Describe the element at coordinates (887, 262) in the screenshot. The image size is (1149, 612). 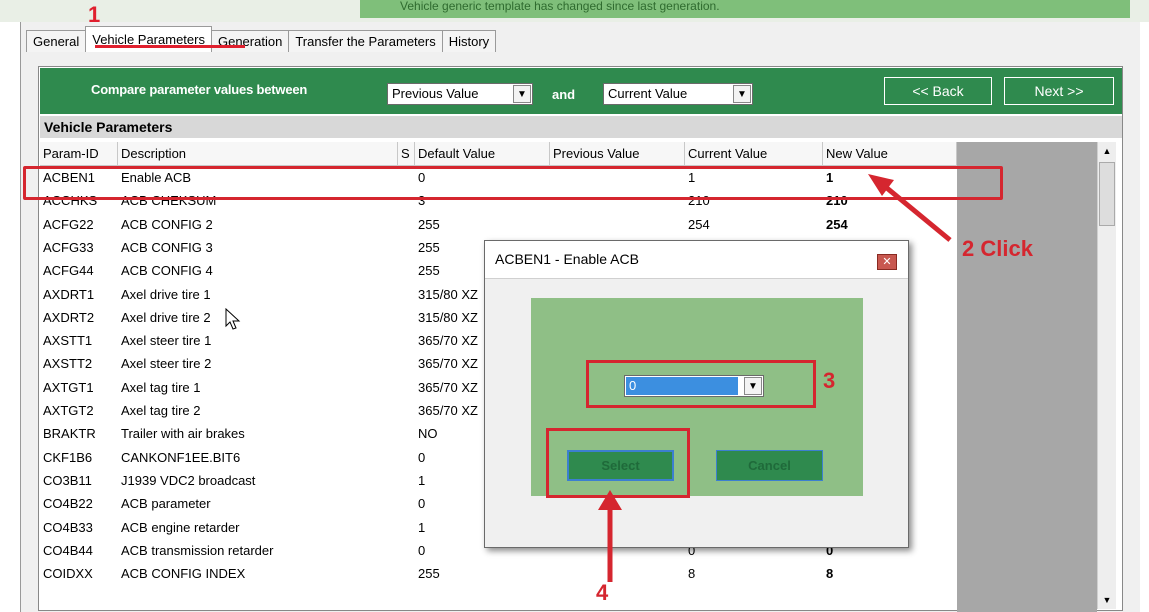
I see `close-icon: ✕` at that location.